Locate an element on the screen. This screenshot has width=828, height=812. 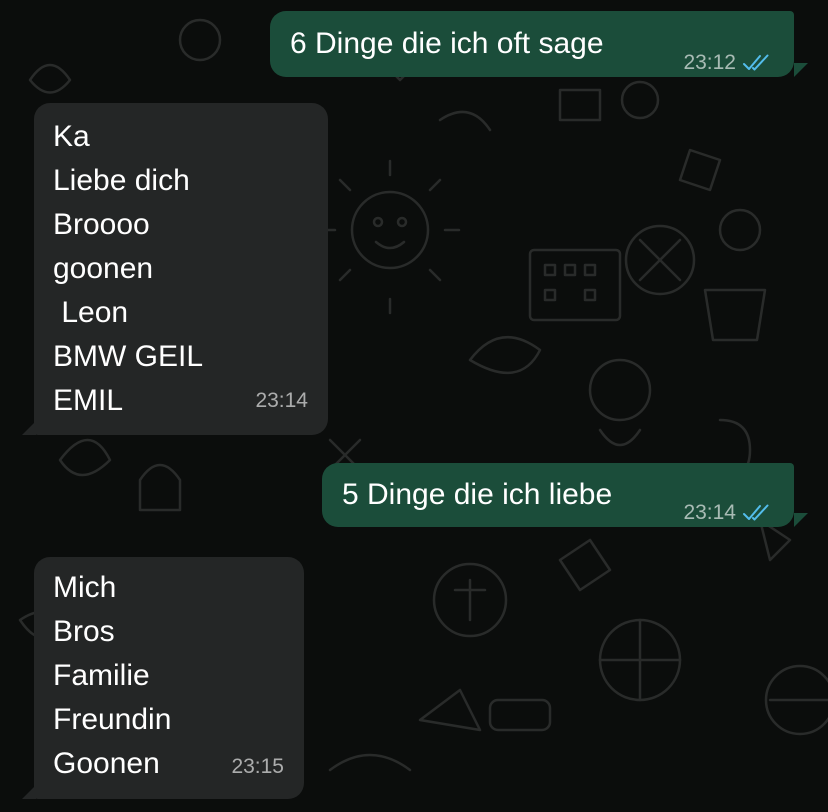
message-bubble-incoming: Mich Bros Familie Freundin Goonen 23:15 is located at coordinates (169, 678).